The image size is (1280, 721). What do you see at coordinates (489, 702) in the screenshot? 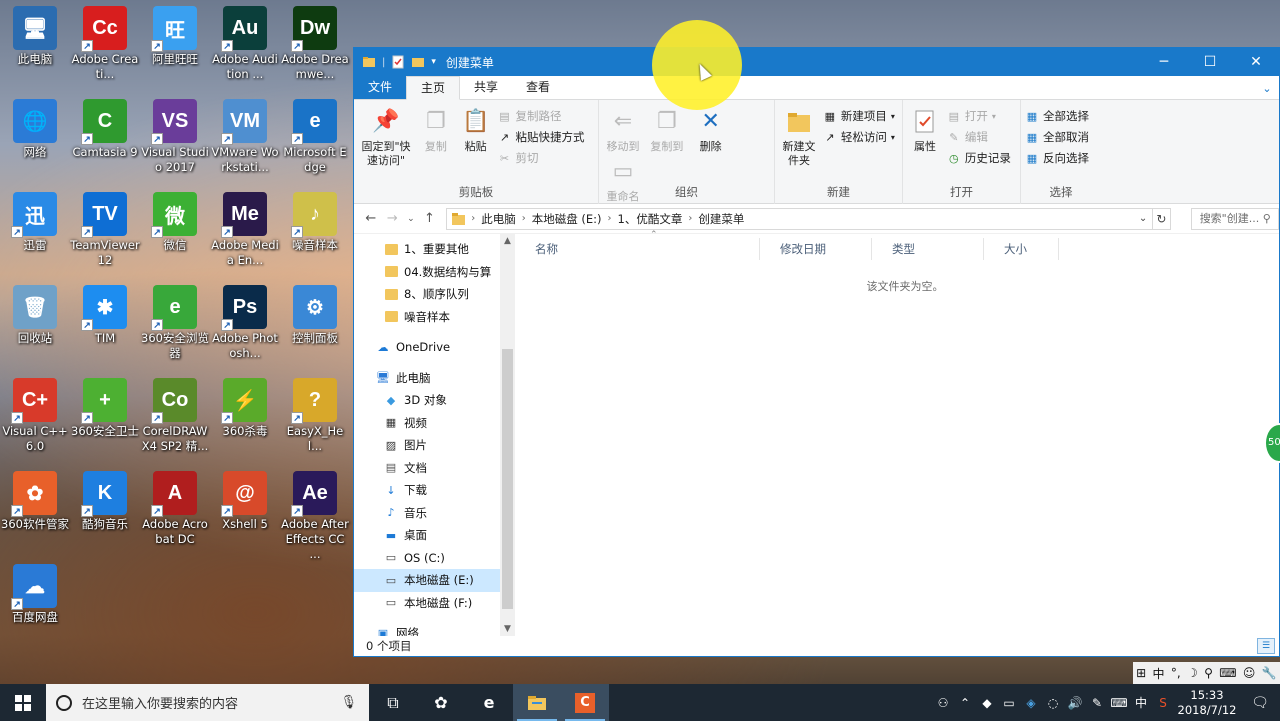
I see `edge-browser-icon: e` at bounding box center [489, 702].